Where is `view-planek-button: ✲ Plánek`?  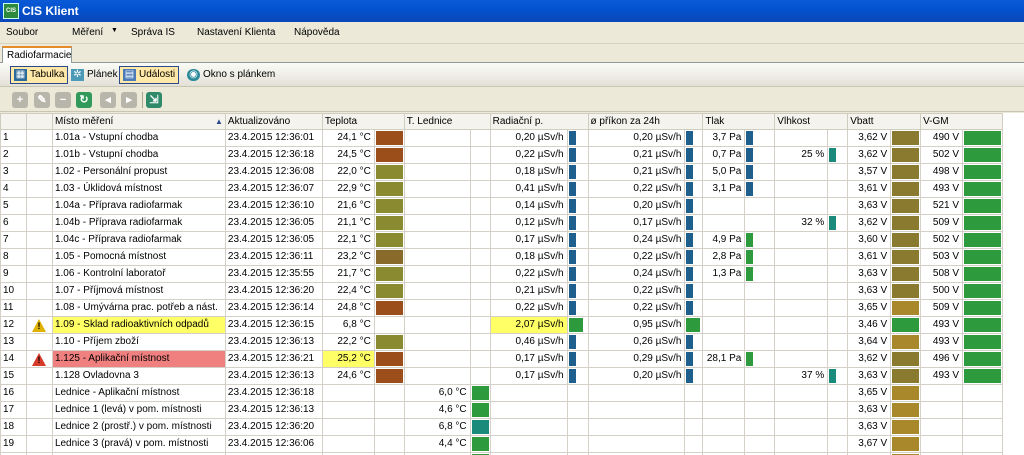
view-planek-button: ✲ Plánek is located at coordinates (94, 75).